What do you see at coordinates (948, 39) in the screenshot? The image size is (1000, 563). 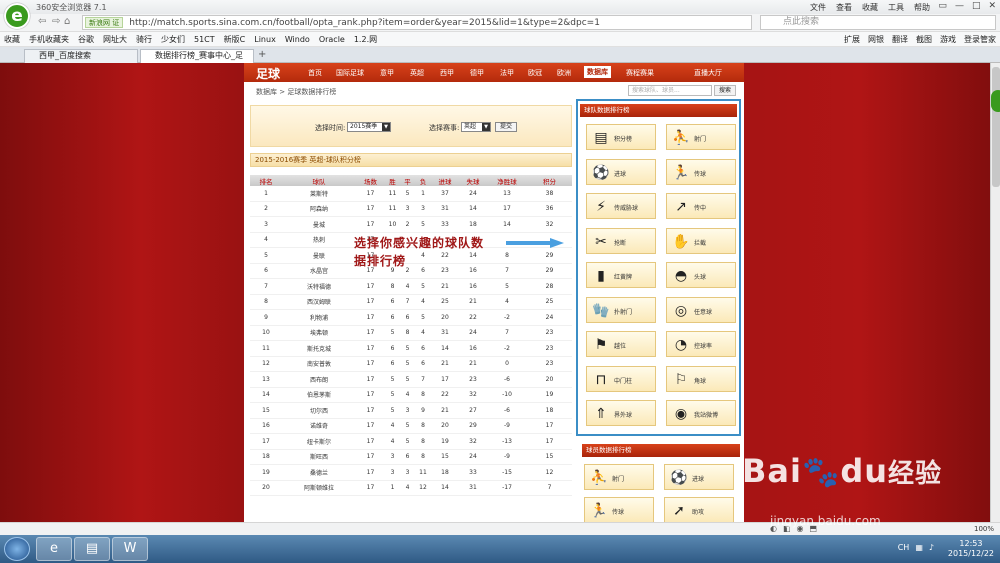 I see `games-button: 游戏` at bounding box center [948, 39].